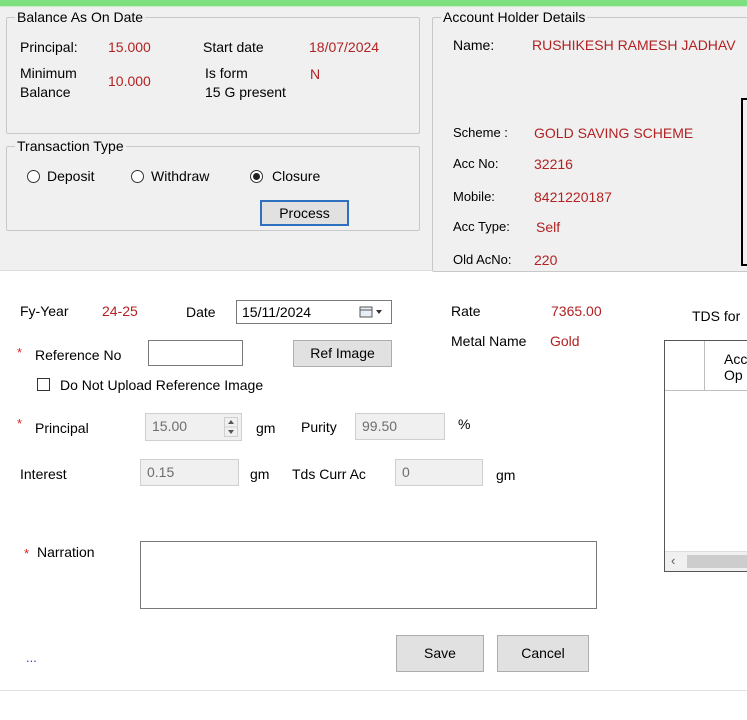 Image resolution: width=747 pixels, height=720 pixels. I want to click on scroll-thumb, so click(717, 561).